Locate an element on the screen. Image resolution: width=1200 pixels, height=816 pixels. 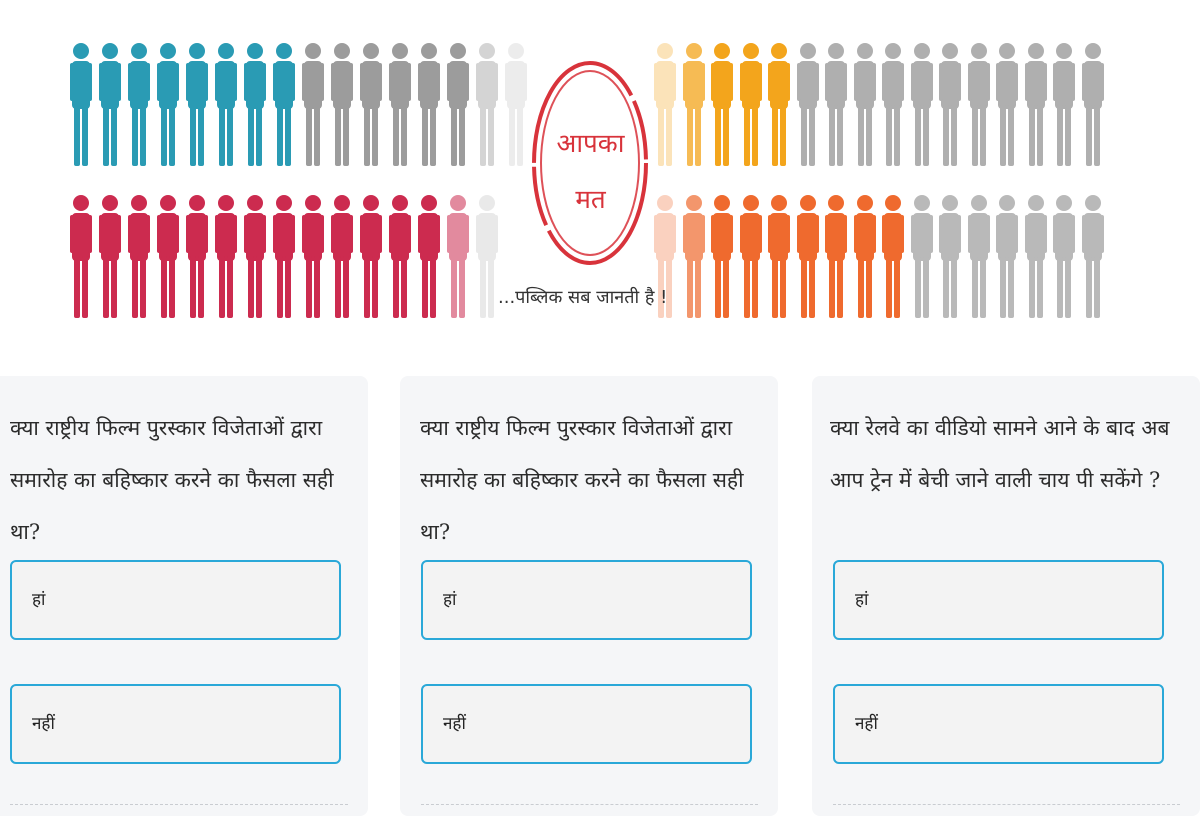
seal-word-mat: मत is located at coordinates (590, 200).